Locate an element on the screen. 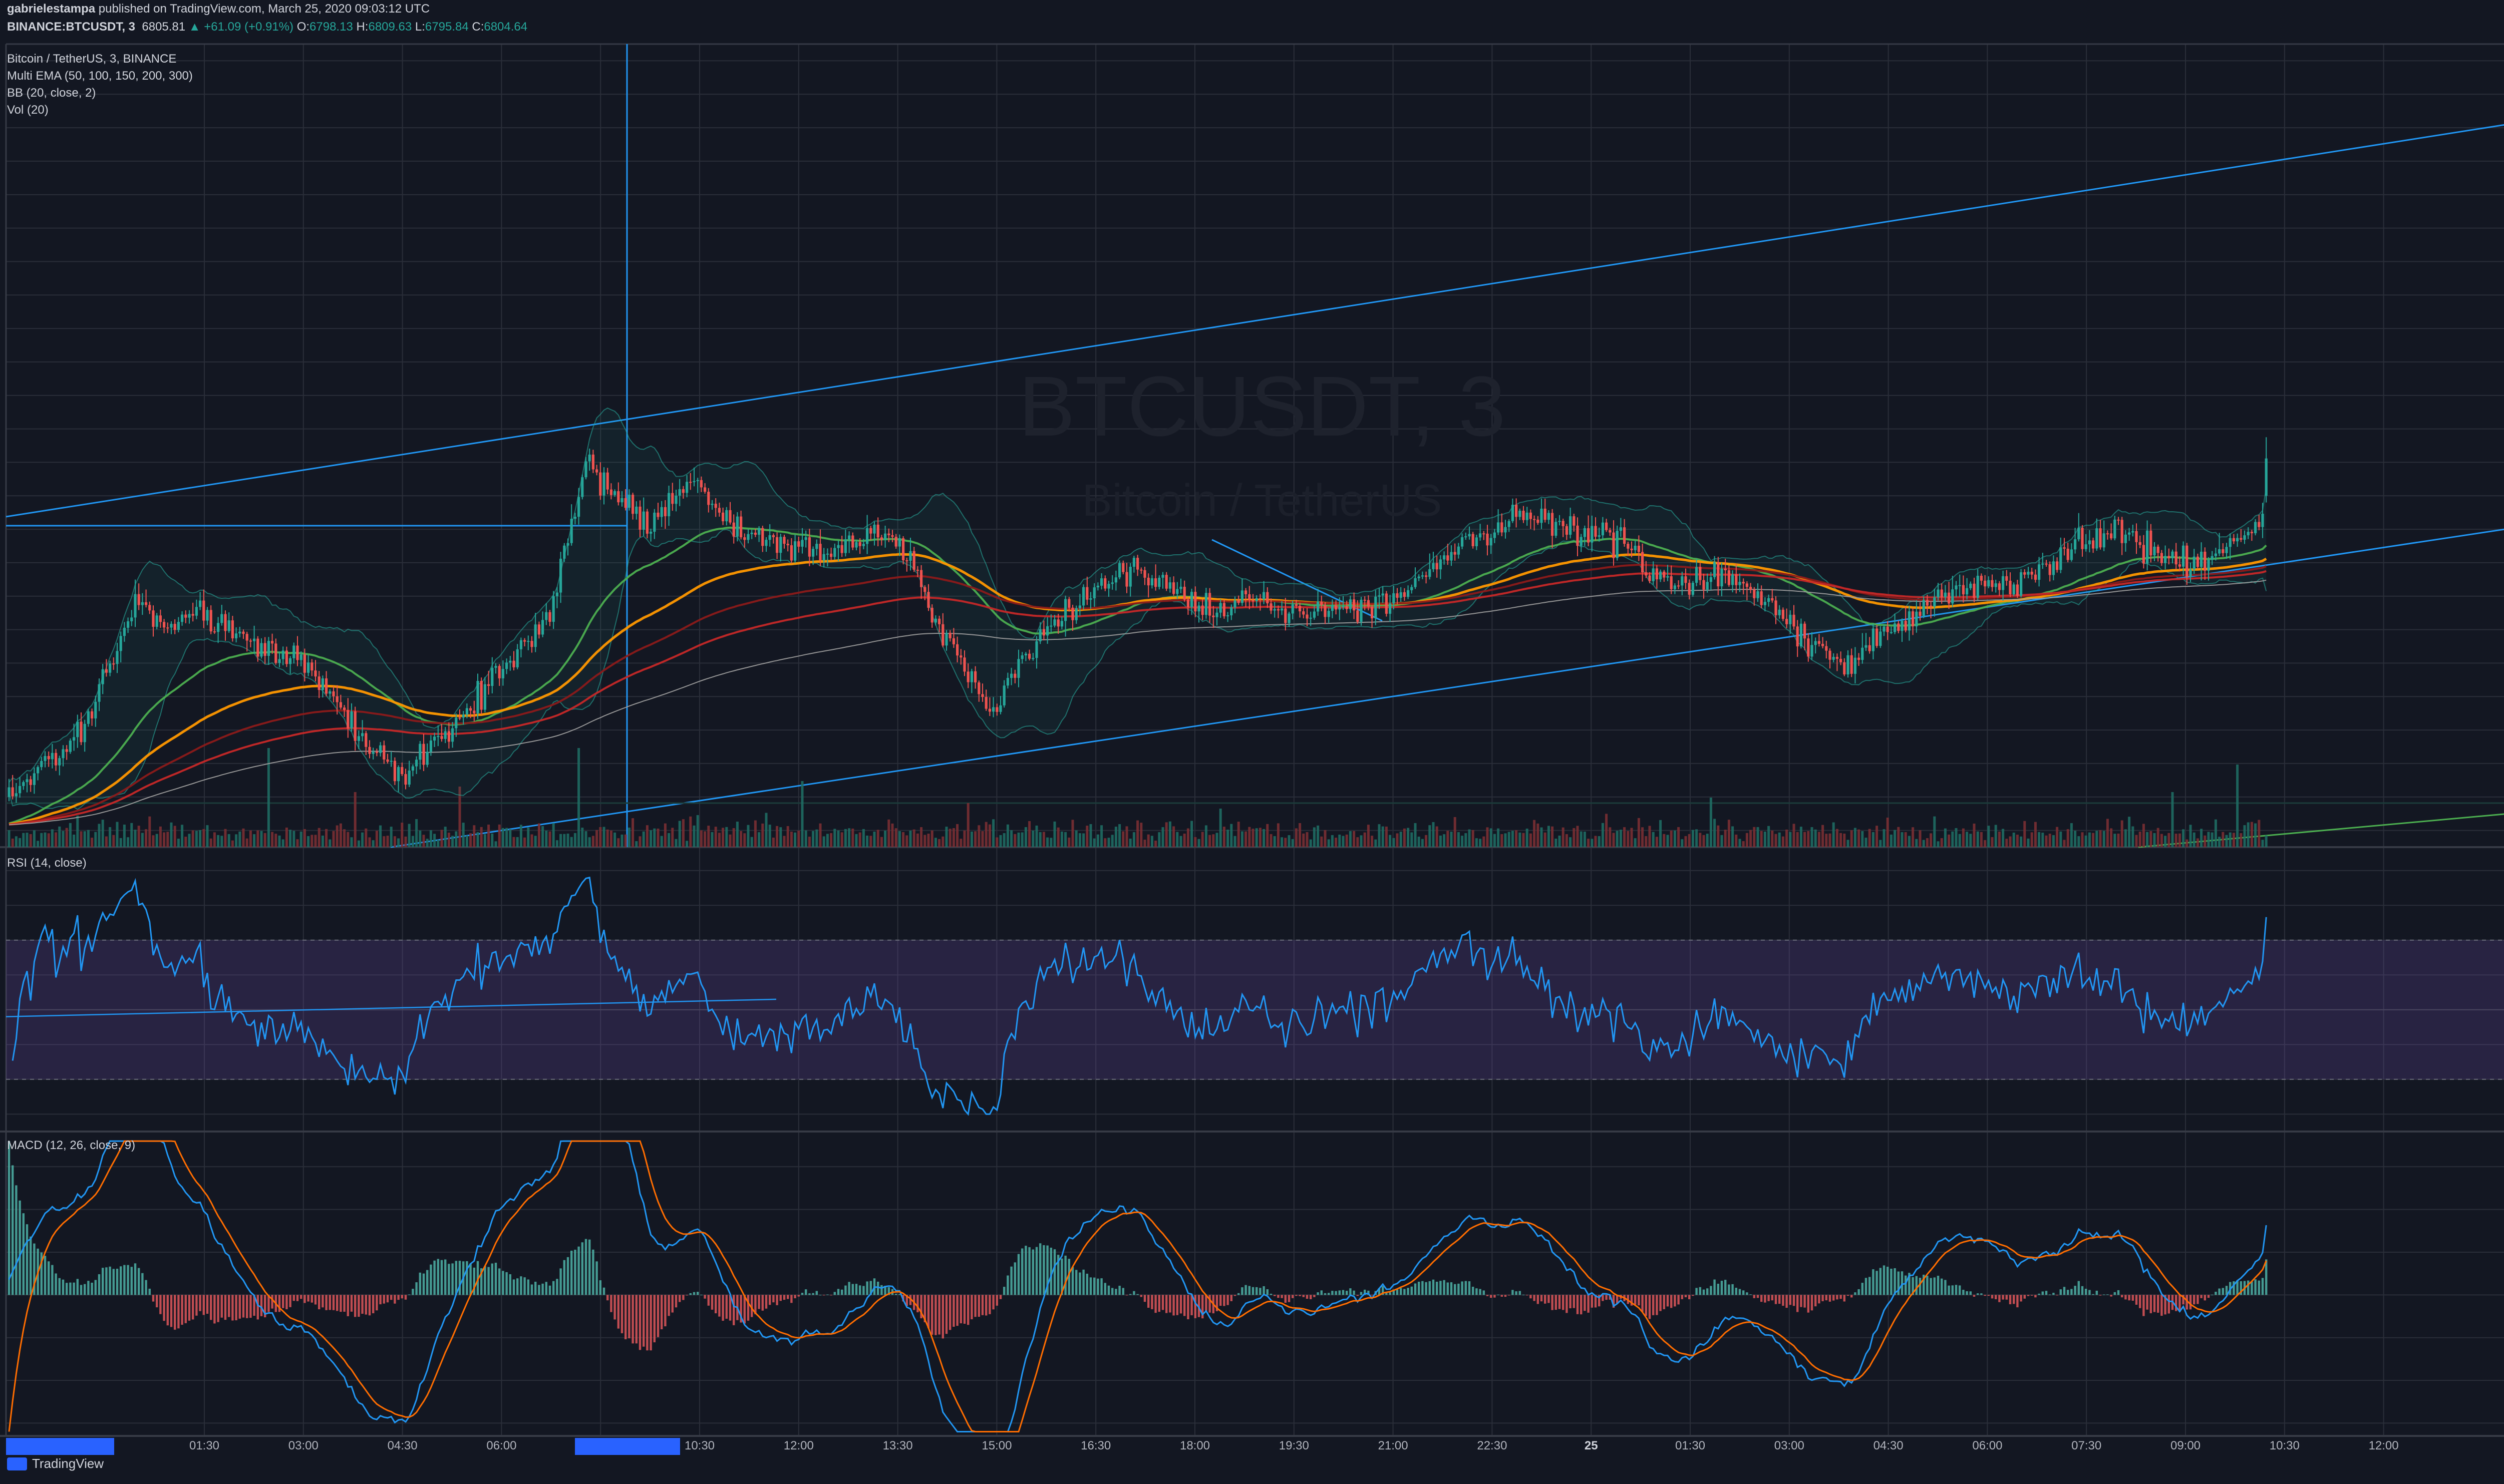  time-axis-label: 21:00 is located at coordinates (1393, 1445).